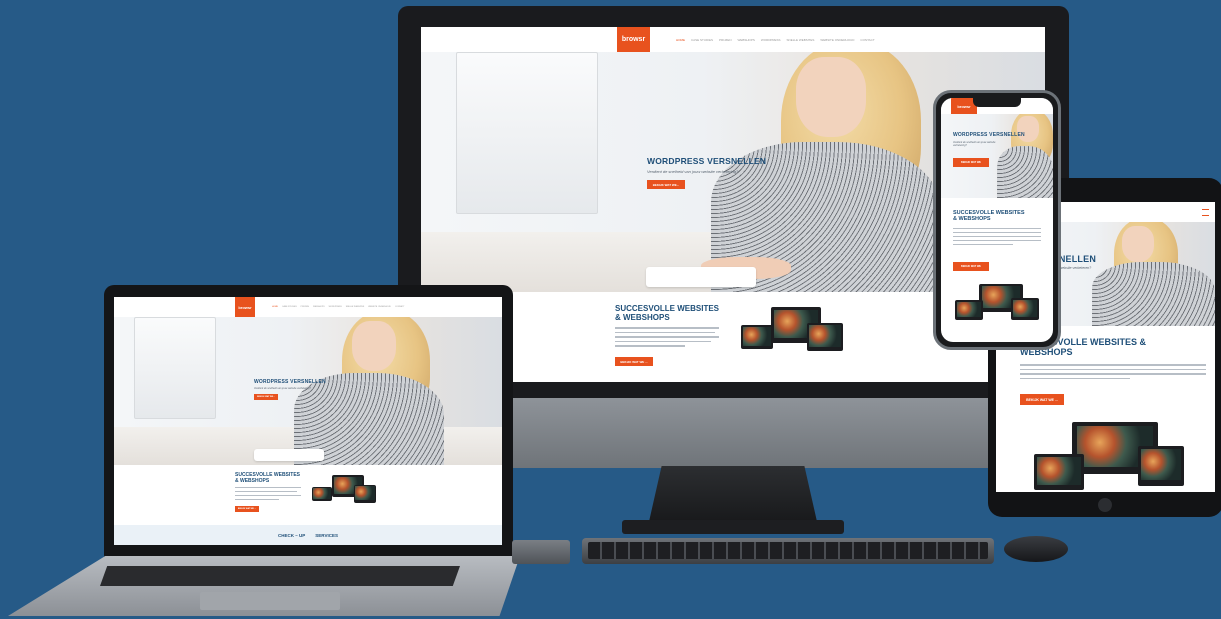 The height and width of the screenshot is (619, 1221). I want to click on laptop-bottom-strip: CHECK – UP SERVICES, so click(308, 535).